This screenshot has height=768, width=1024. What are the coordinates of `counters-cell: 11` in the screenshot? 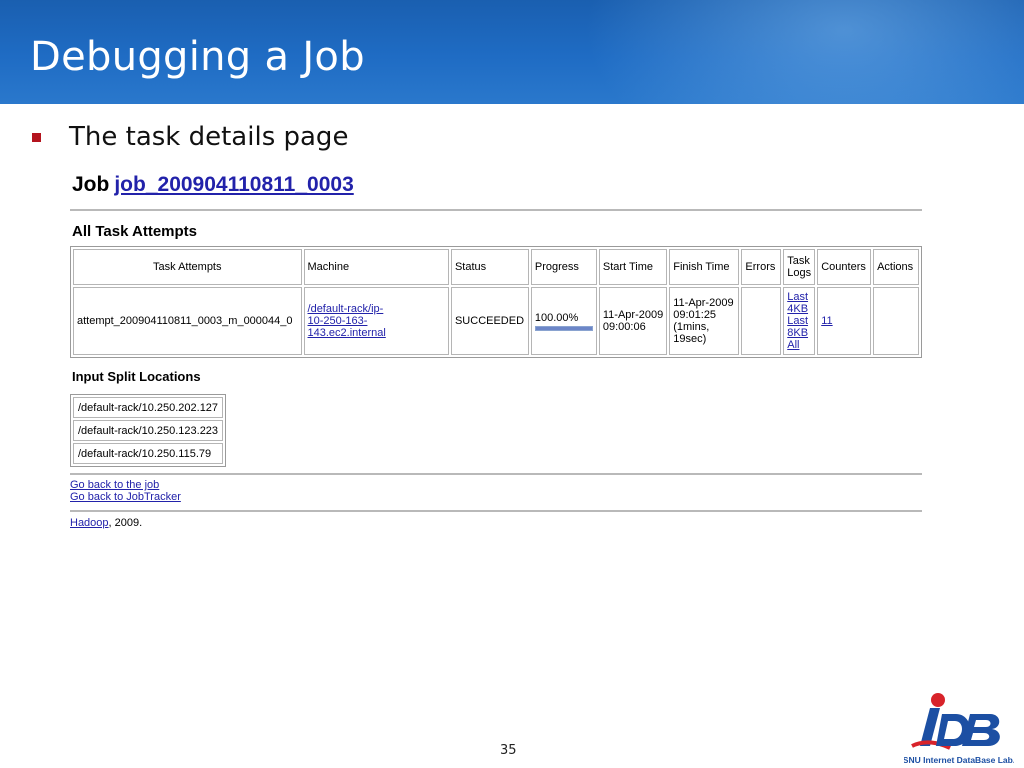 It's located at (844, 321).